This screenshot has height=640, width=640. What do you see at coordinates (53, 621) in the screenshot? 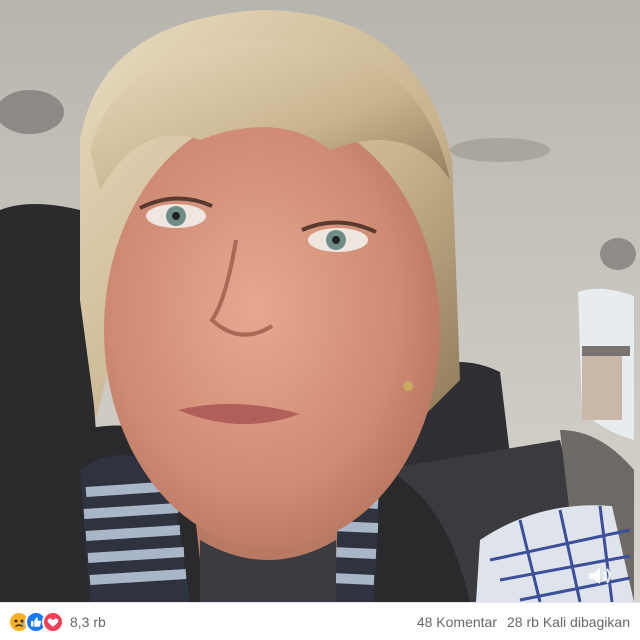
I see `love-react-icon` at bounding box center [53, 621].